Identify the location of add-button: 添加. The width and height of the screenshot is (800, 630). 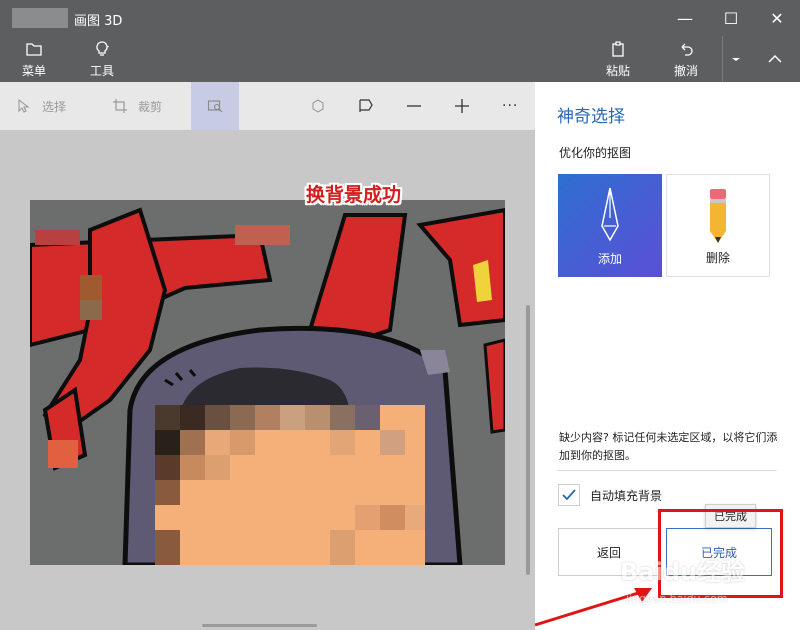
(610, 225).